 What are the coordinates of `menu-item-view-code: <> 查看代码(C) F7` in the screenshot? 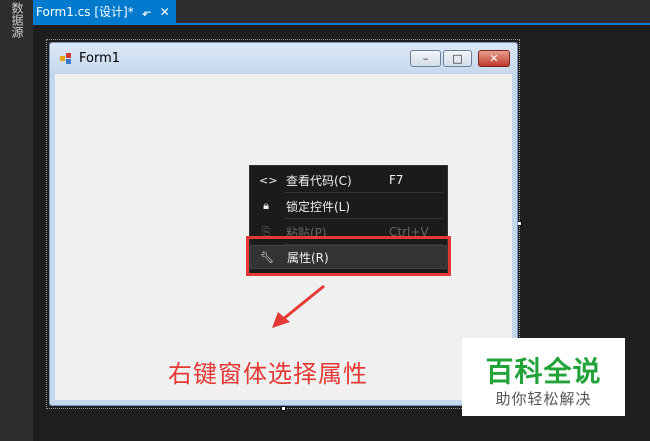 It's located at (348, 180).